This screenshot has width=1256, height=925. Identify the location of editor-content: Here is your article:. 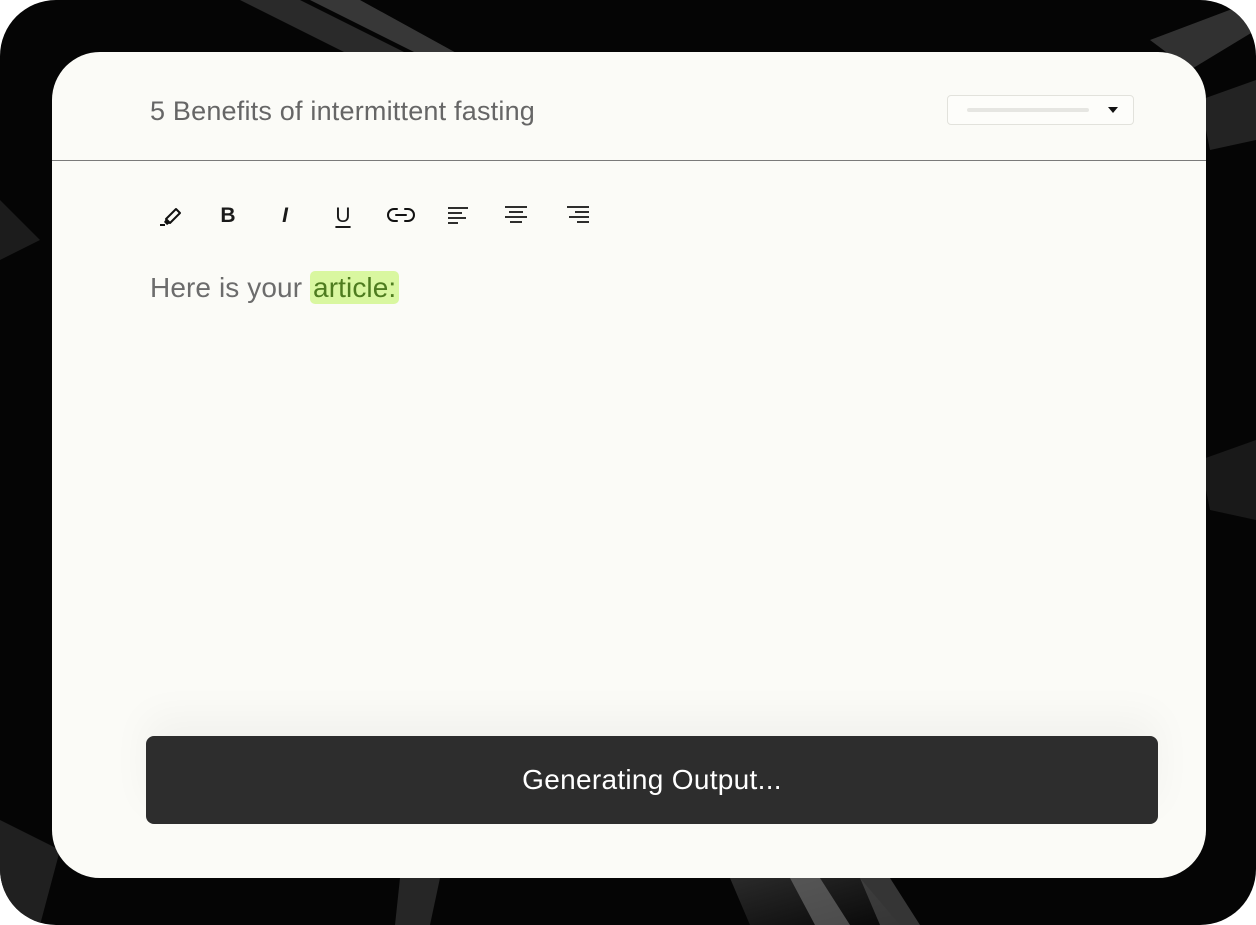
(275, 287).